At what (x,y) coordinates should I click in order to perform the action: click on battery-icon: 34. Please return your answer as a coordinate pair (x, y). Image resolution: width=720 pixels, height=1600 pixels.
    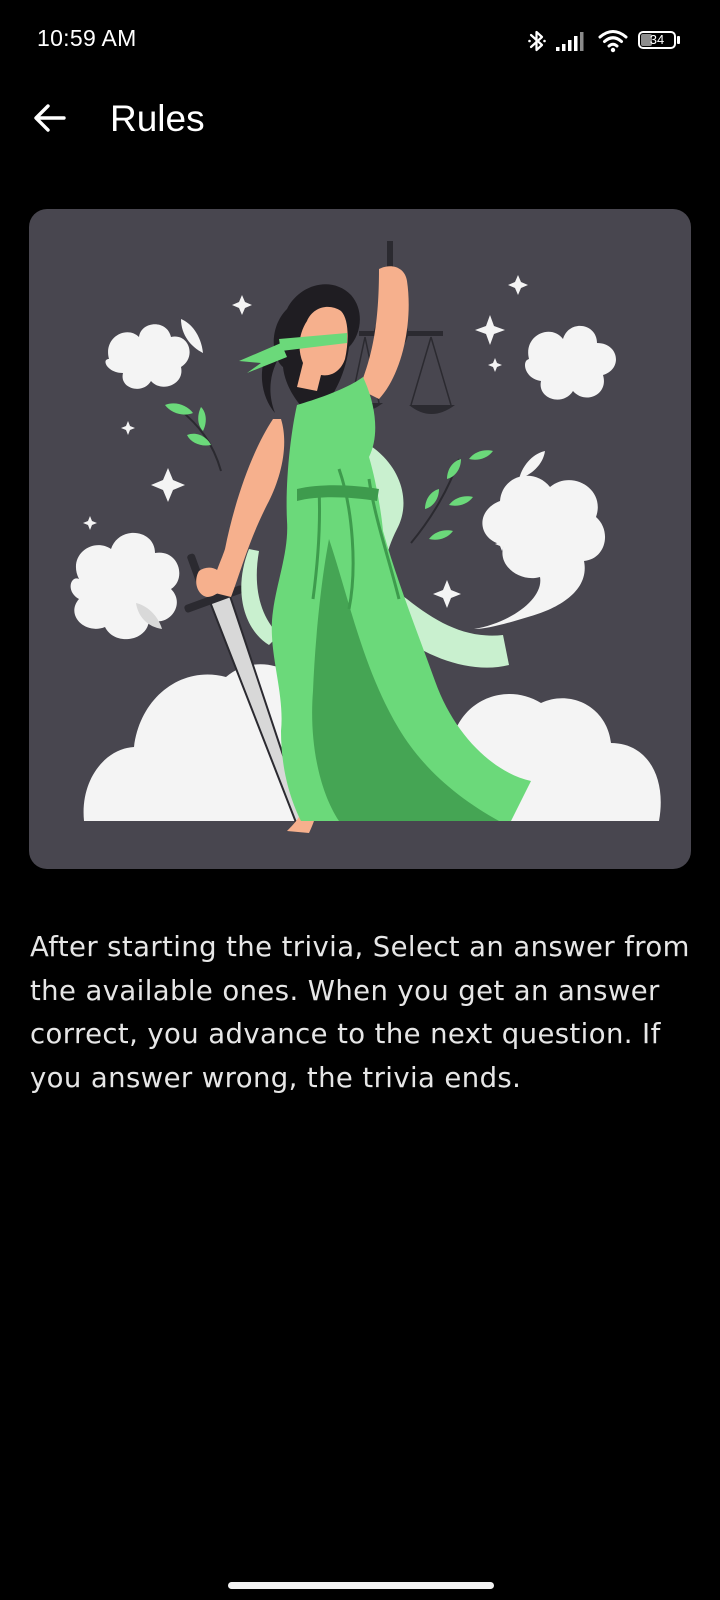
    Looking at the image, I should click on (660, 41).